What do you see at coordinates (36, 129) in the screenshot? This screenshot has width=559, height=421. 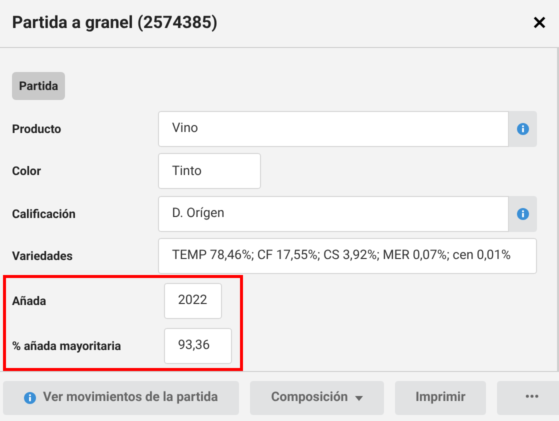 I see `field-label: Producto` at bounding box center [36, 129].